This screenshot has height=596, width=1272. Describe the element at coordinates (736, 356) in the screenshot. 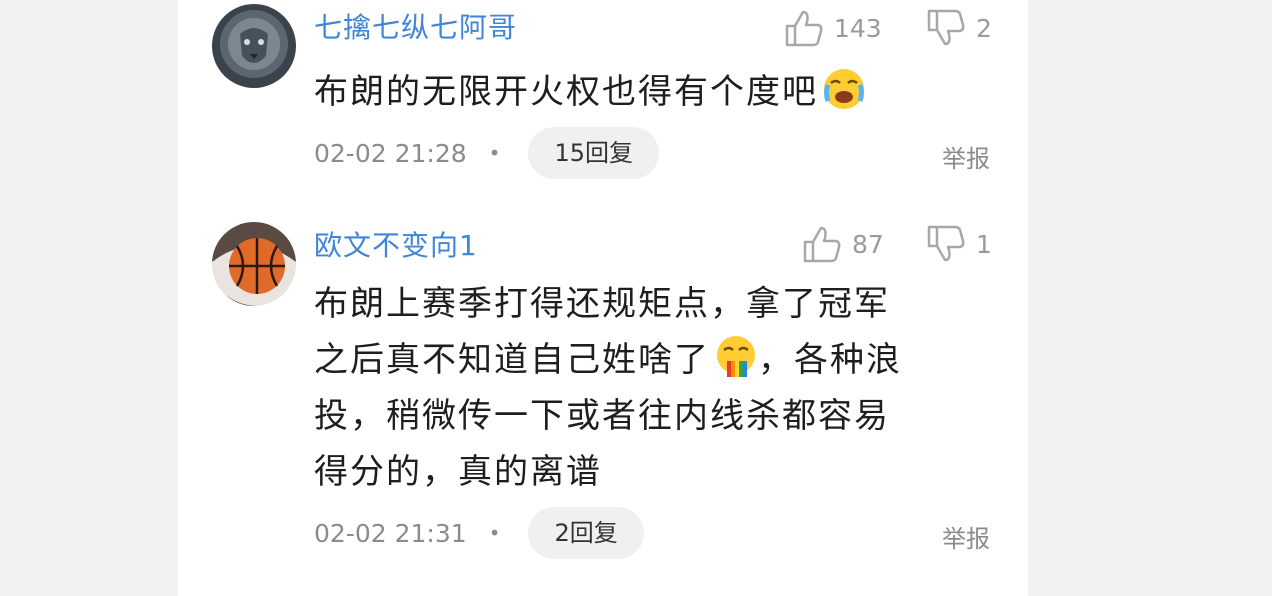

I see `rainbow-vomit-face-icon` at that location.